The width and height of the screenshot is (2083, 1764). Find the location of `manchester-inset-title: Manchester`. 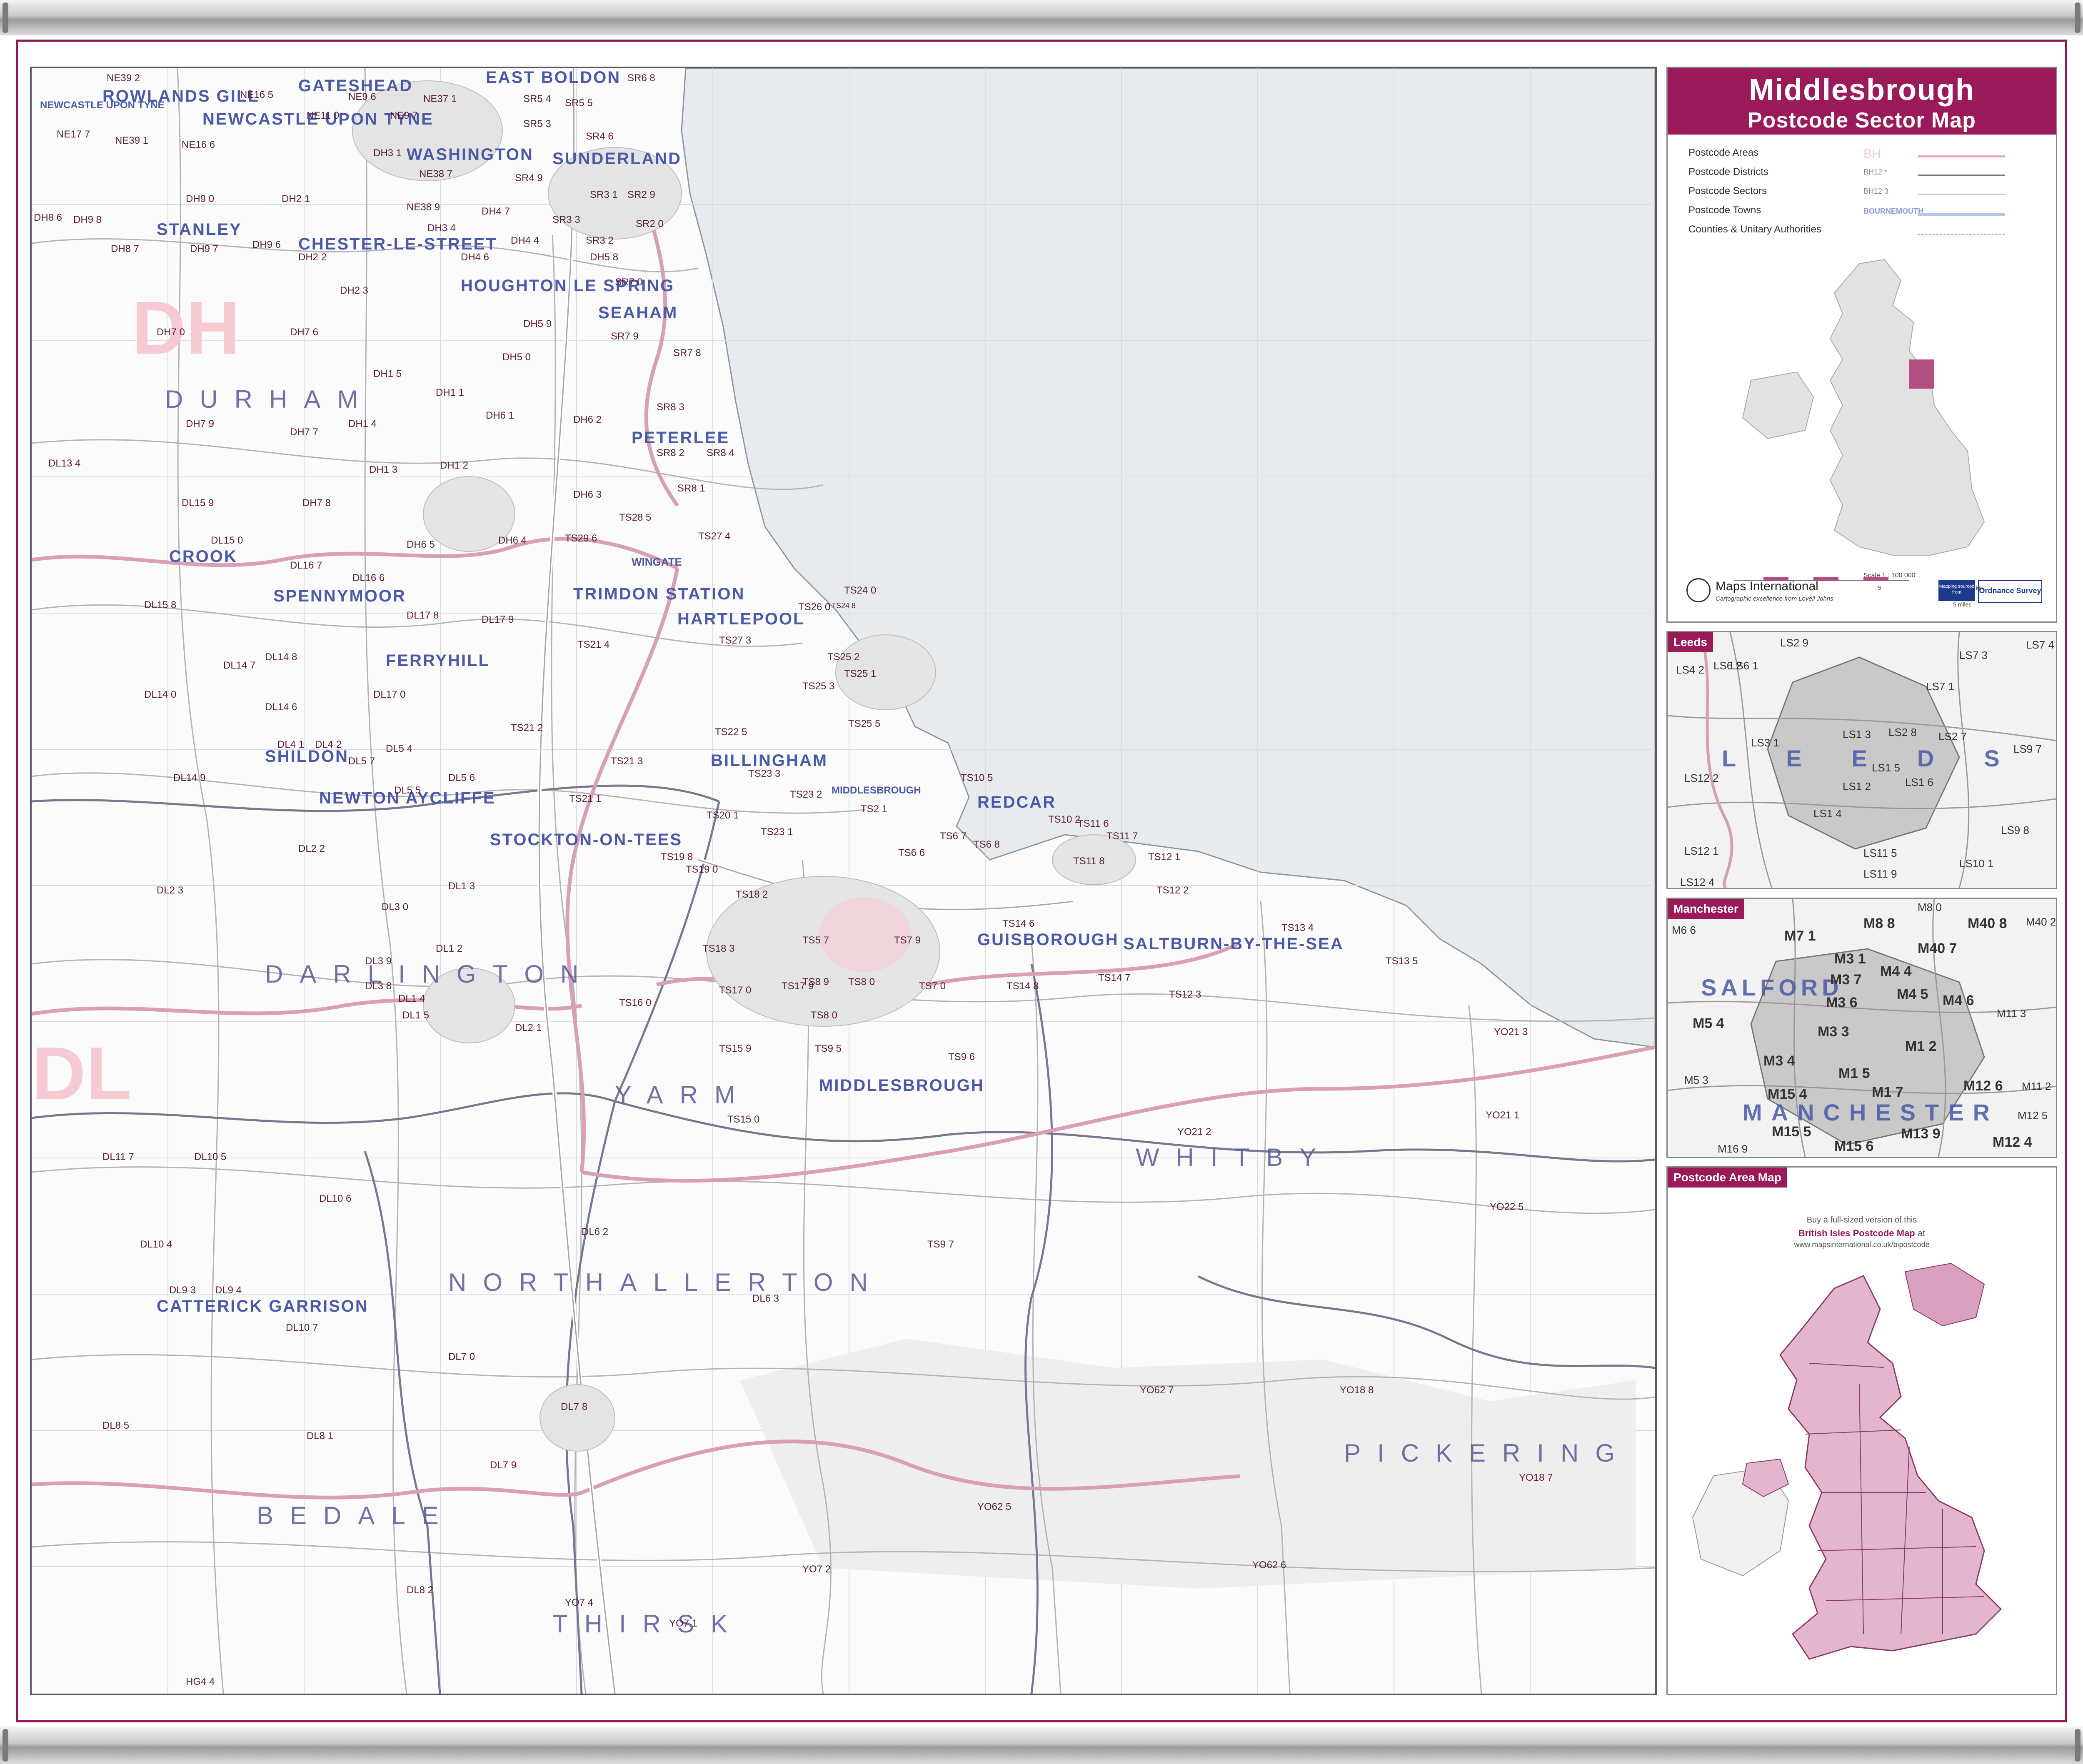

manchester-inset-title: Manchester is located at coordinates (1706, 909).